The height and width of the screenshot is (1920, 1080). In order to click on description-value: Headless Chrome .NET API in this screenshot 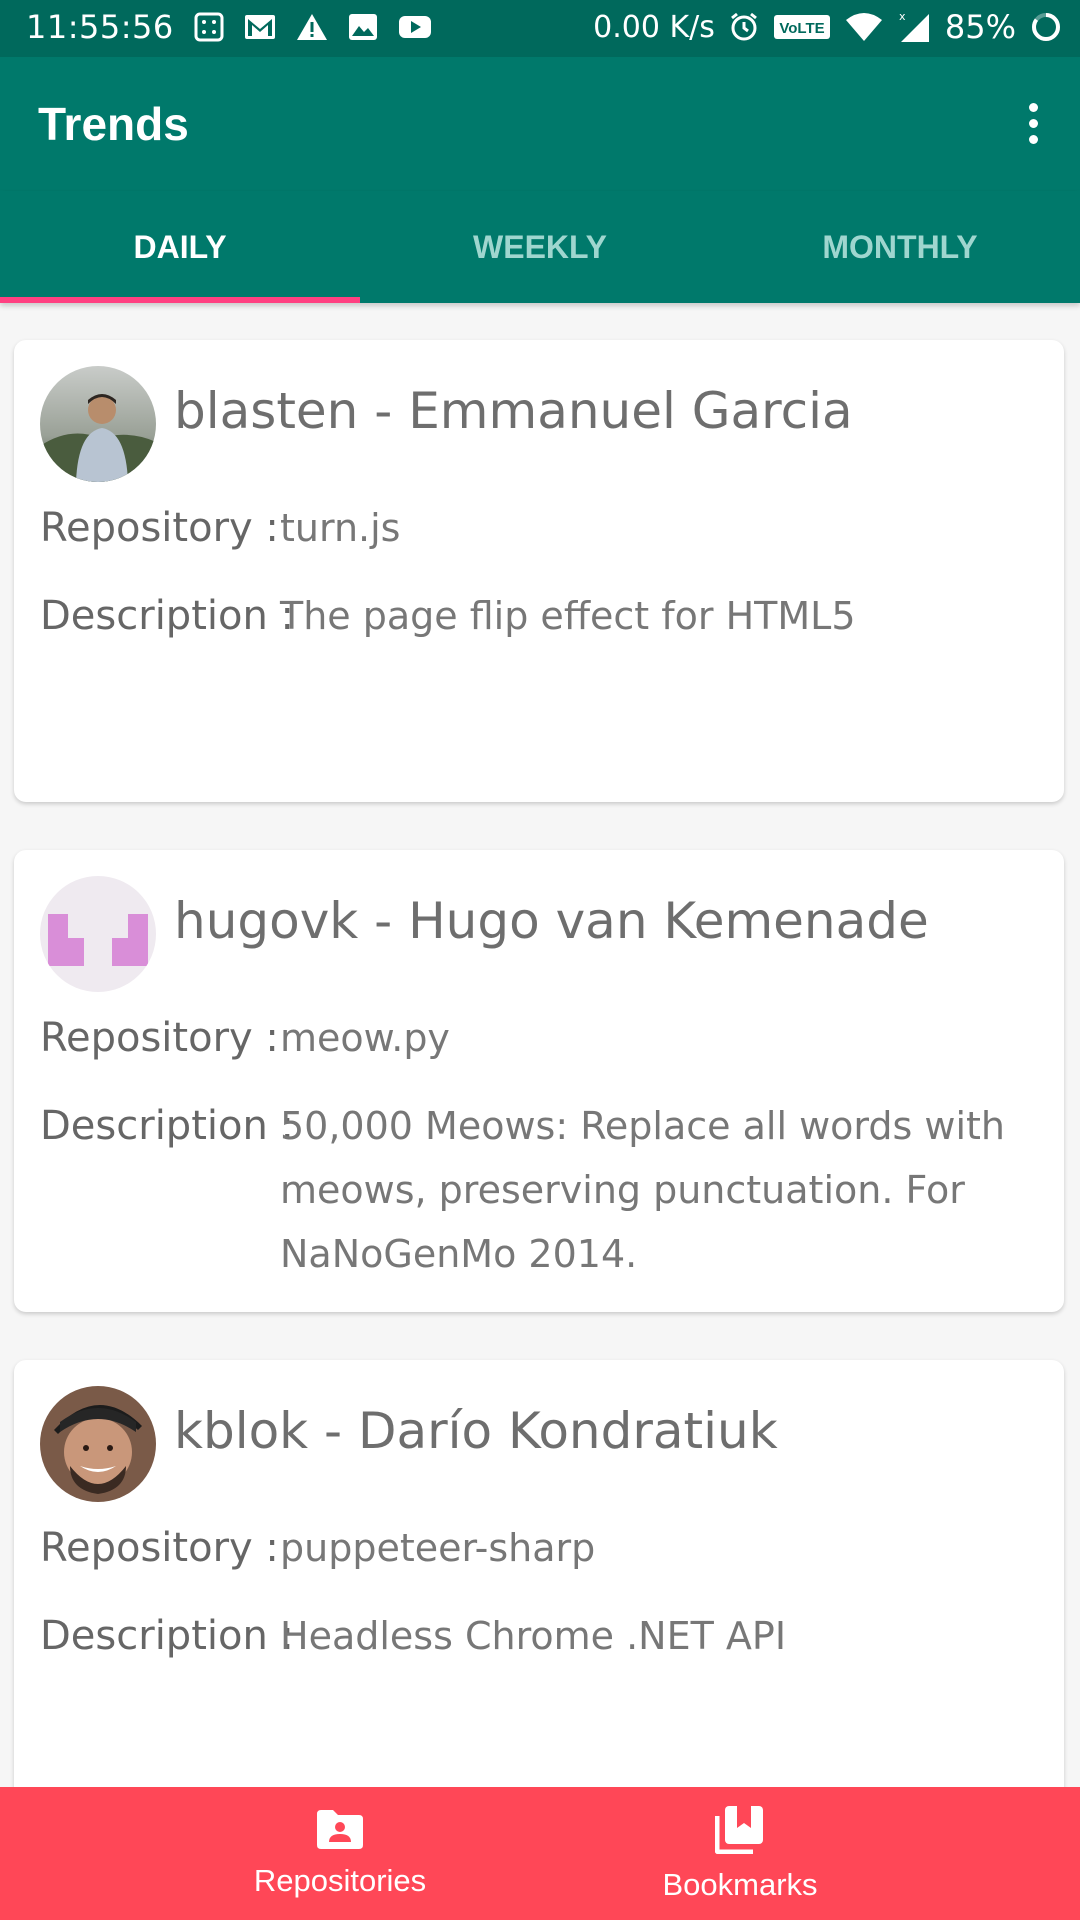, I will do `click(533, 1636)`.